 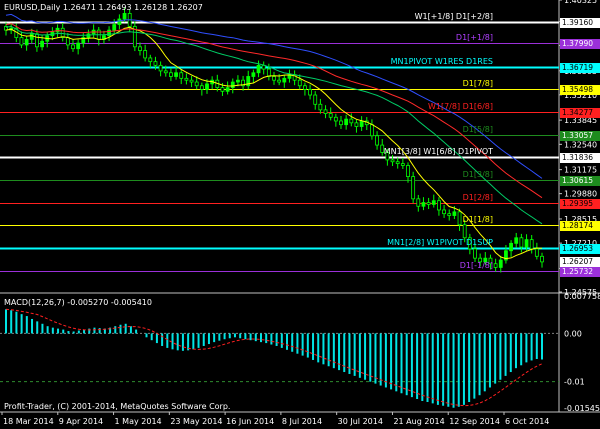 I want to click on murrey-price-tag: 1.36719, so click(x=580, y=67).